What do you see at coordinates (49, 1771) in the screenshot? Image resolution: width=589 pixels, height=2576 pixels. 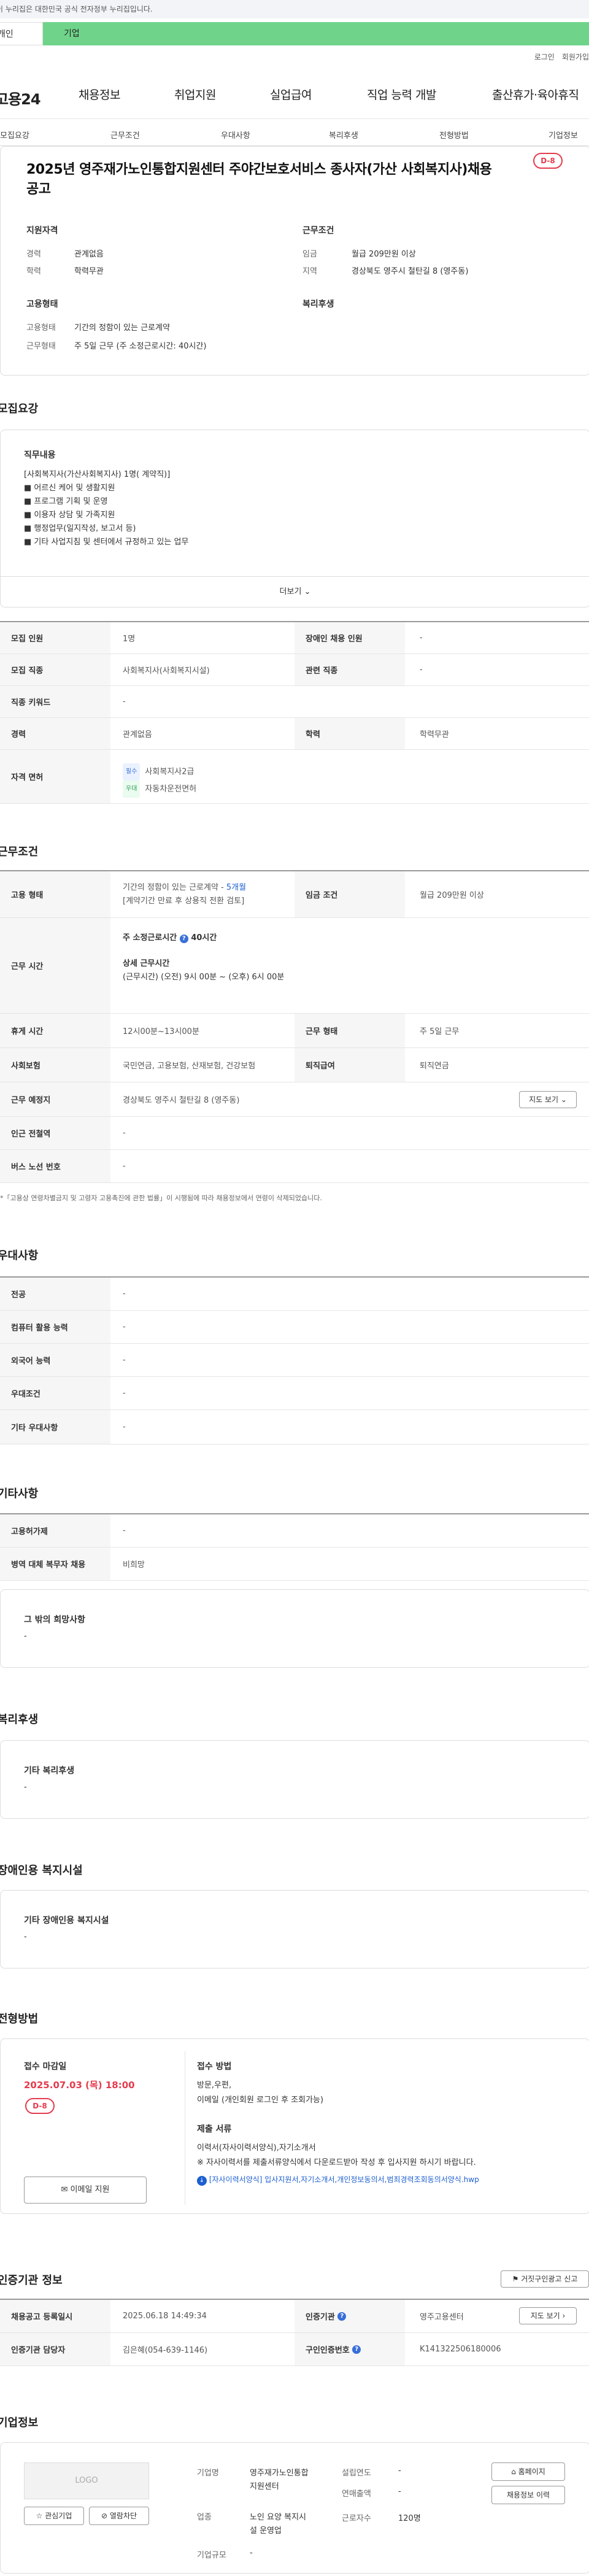 I see `welfare-other-heading: 기타 복리후생` at bounding box center [49, 1771].